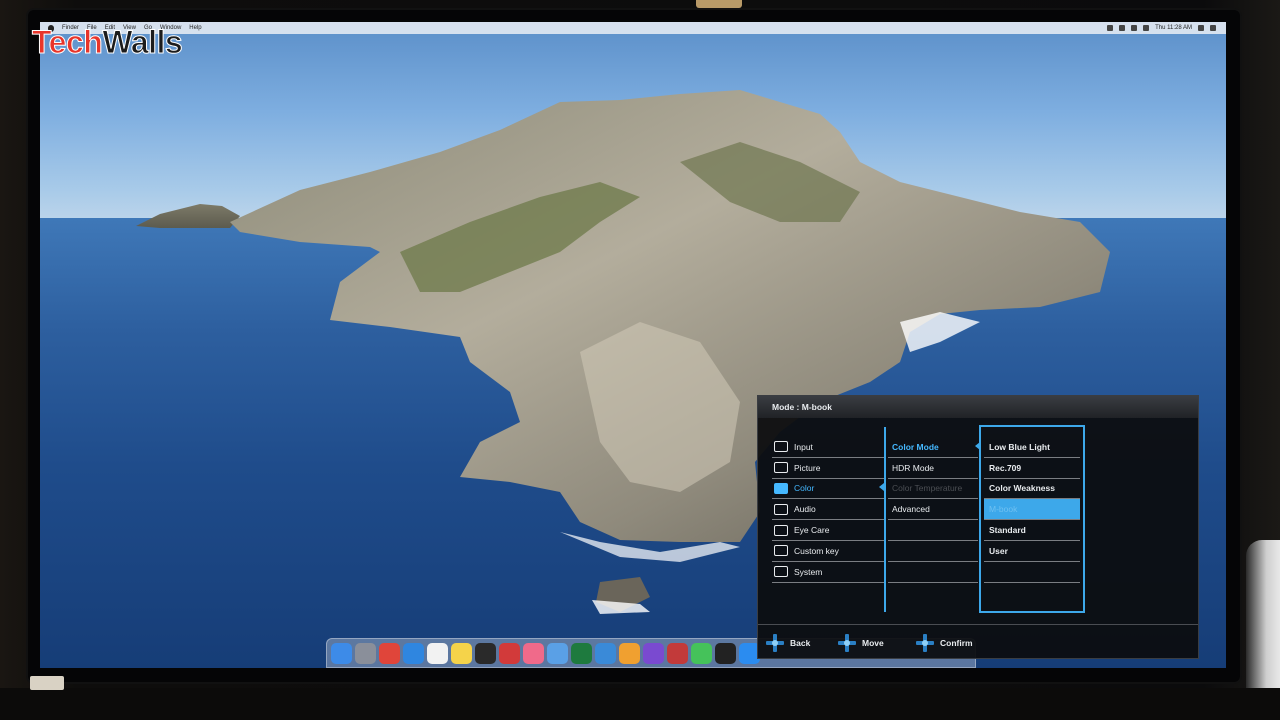 This screenshot has width=1280, height=720. I want to click on osd-footer-divider, so click(978, 624).